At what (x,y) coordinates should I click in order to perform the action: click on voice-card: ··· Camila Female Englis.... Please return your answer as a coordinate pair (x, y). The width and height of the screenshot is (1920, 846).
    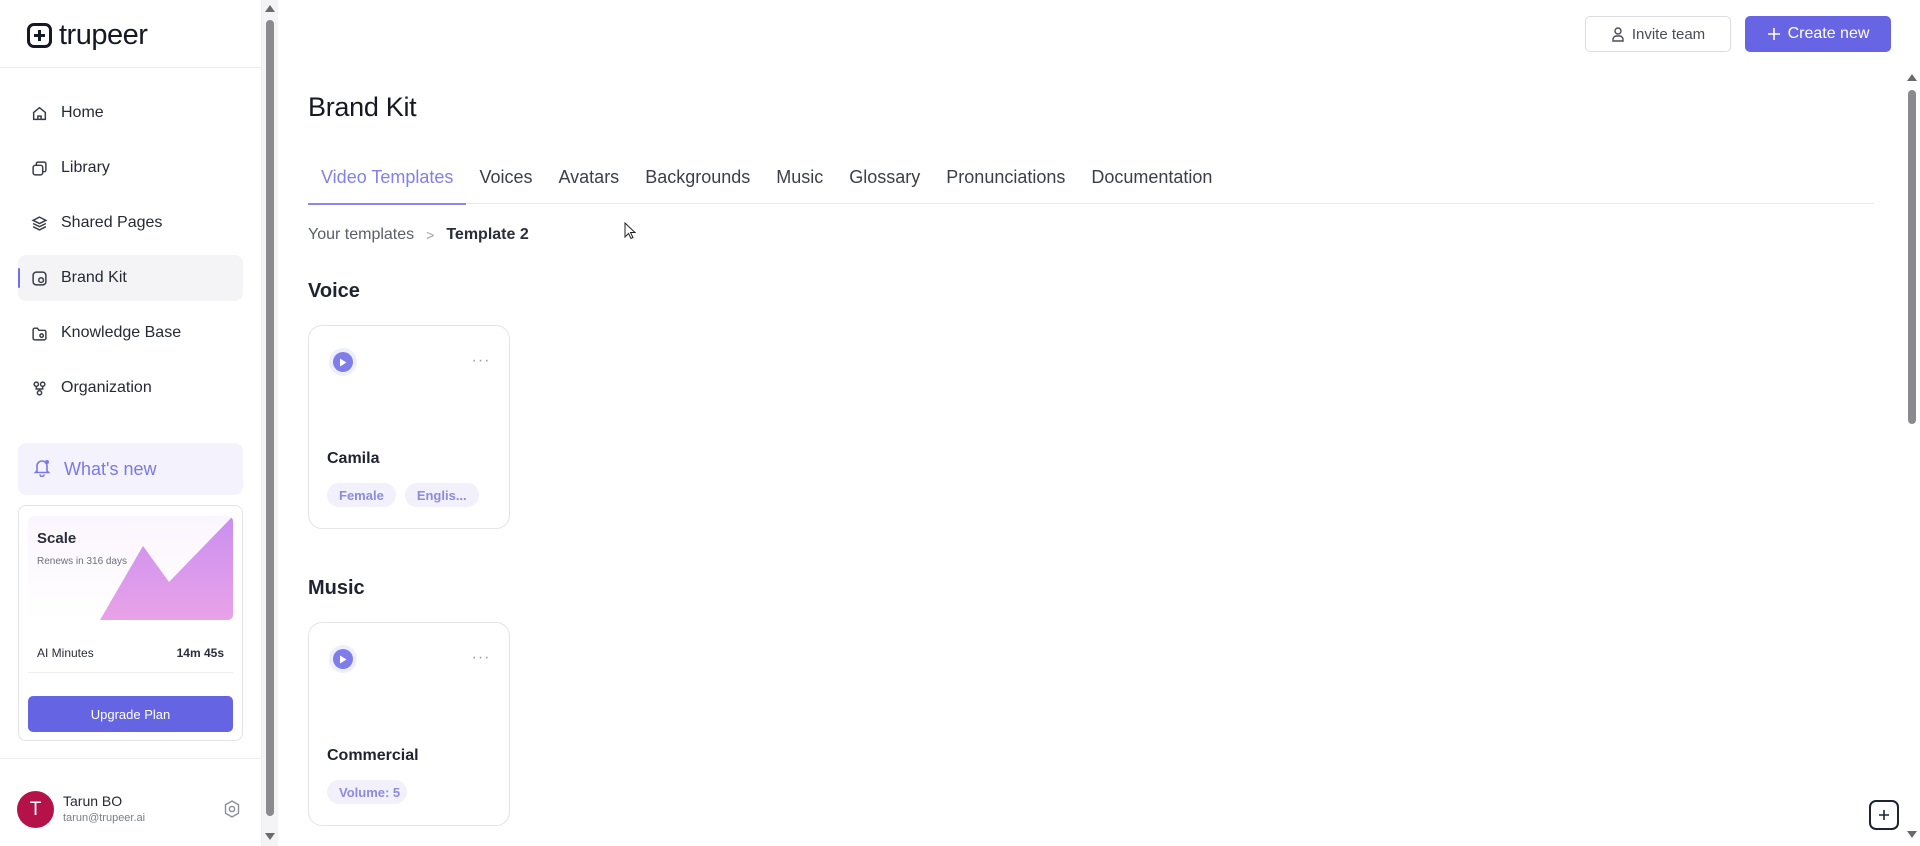
    Looking at the image, I should click on (409, 427).